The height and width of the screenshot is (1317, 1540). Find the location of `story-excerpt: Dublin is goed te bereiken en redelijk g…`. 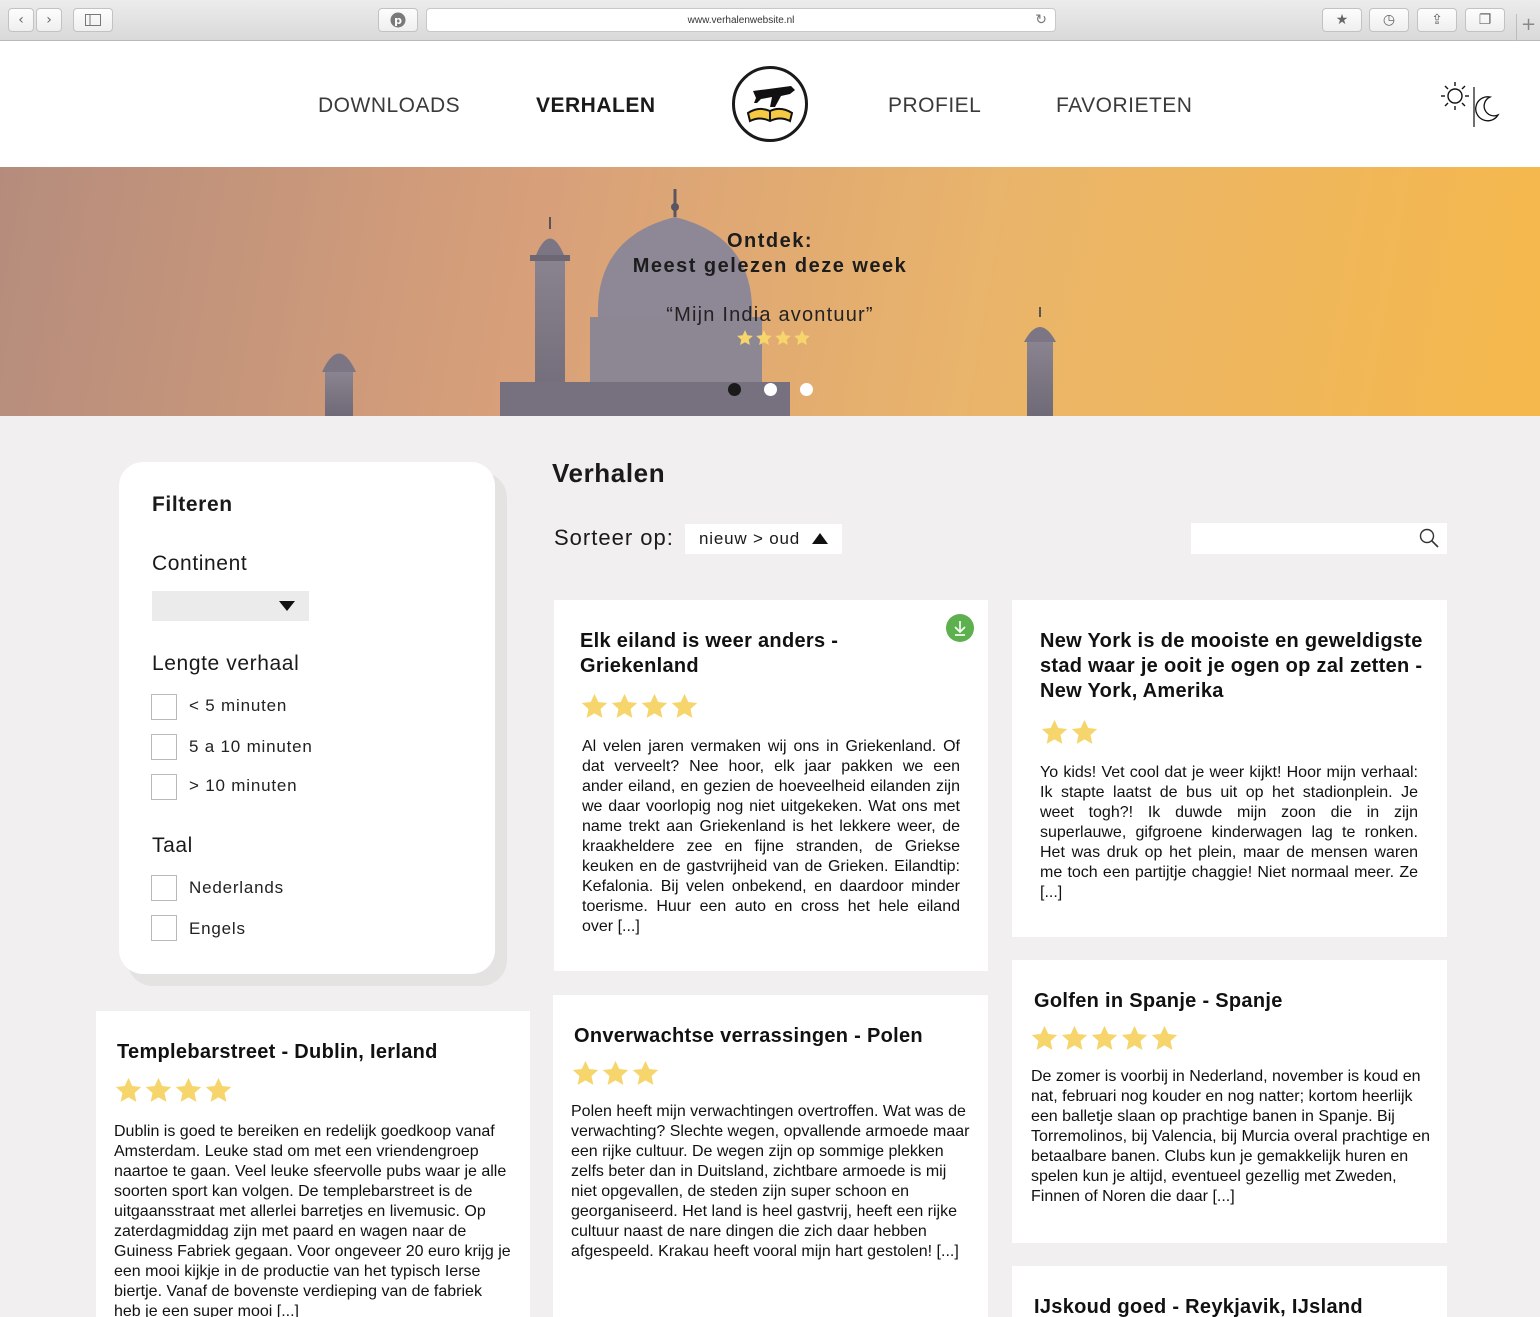

story-excerpt: Dublin is goed te bereiken en redelijk g… is located at coordinates (312, 1220).